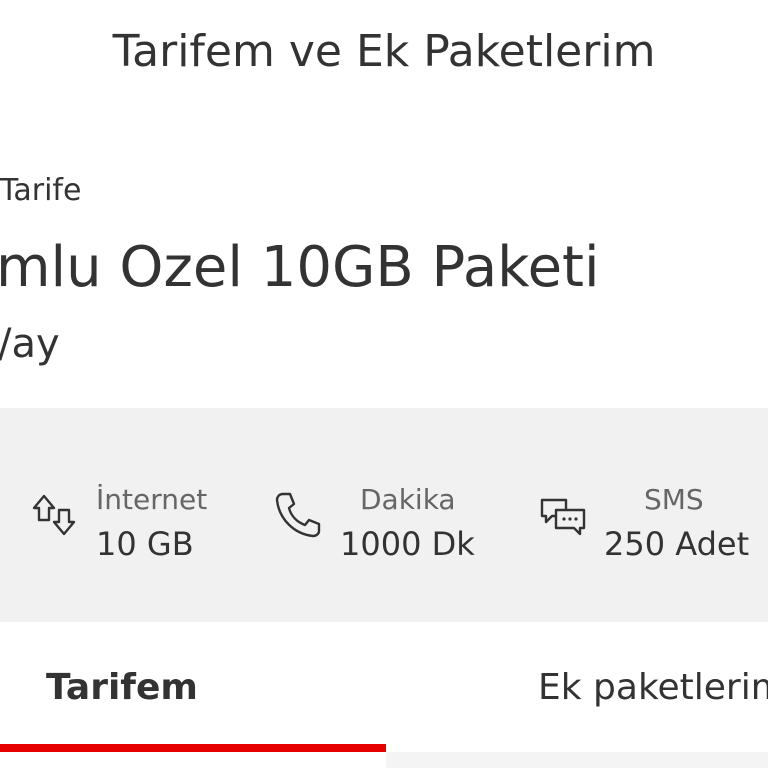 This screenshot has height=768, width=768. Describe the element at coordinates (122, 688) in the screenshot. I see `tab-tarifem: Tarifem` at that location.